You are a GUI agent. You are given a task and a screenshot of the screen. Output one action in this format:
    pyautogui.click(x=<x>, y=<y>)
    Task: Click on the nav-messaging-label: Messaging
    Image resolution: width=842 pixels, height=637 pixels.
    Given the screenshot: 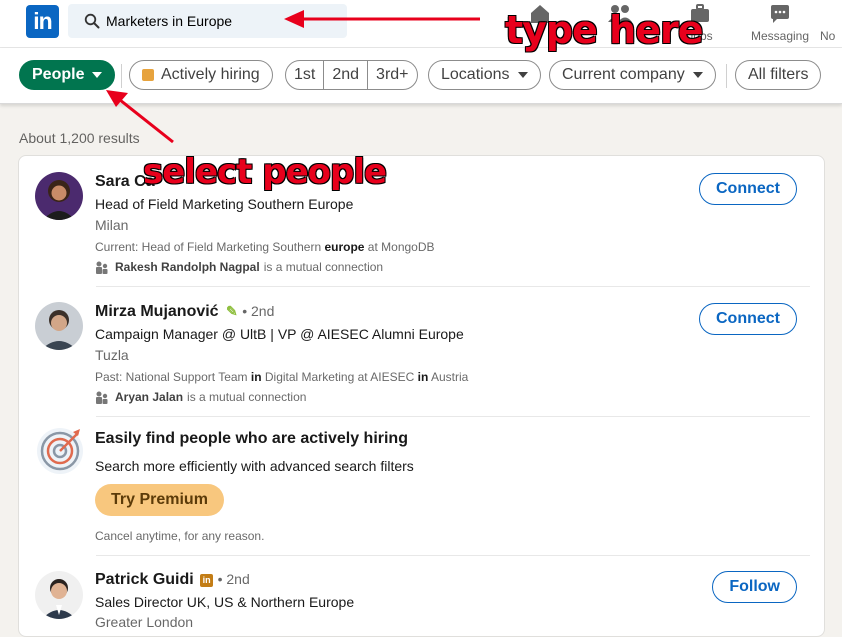 What is the action you would take?
    pyautogui.click(x=780, y=36)
    